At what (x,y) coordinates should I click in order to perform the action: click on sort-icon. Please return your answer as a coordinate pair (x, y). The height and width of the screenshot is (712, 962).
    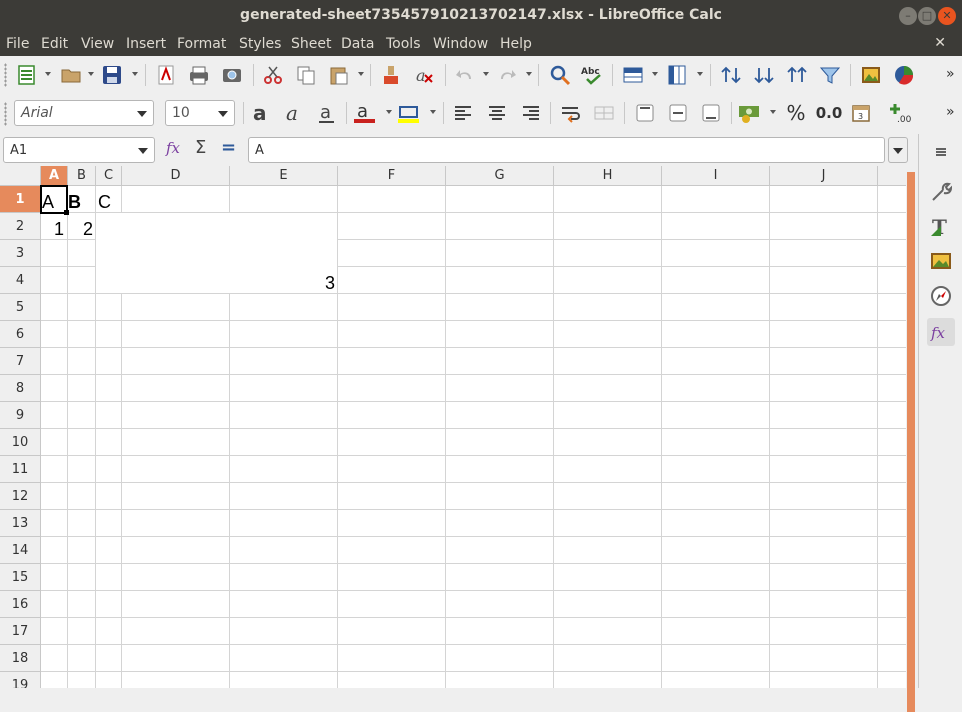
    Looking at the image, I should click on (731, 75).